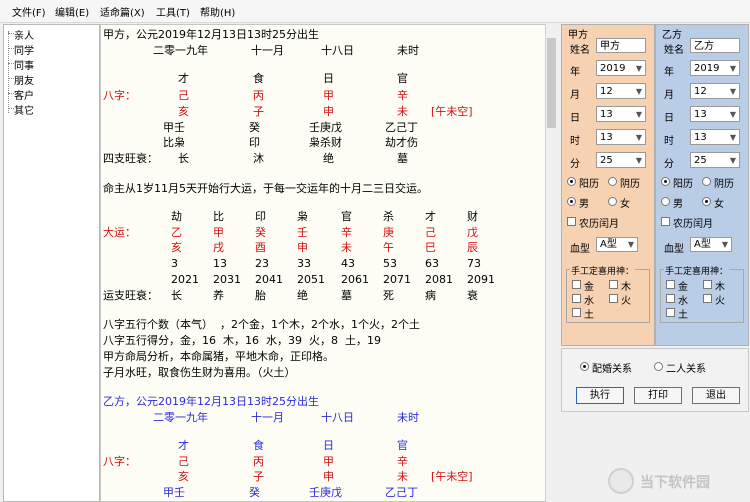 The height and width of the screenshot is (502, 750). What do you see at coordinates (119, 95) in the screenshot?
I see `a-bazi-label: 八字：` at bounding box center [119, 95].